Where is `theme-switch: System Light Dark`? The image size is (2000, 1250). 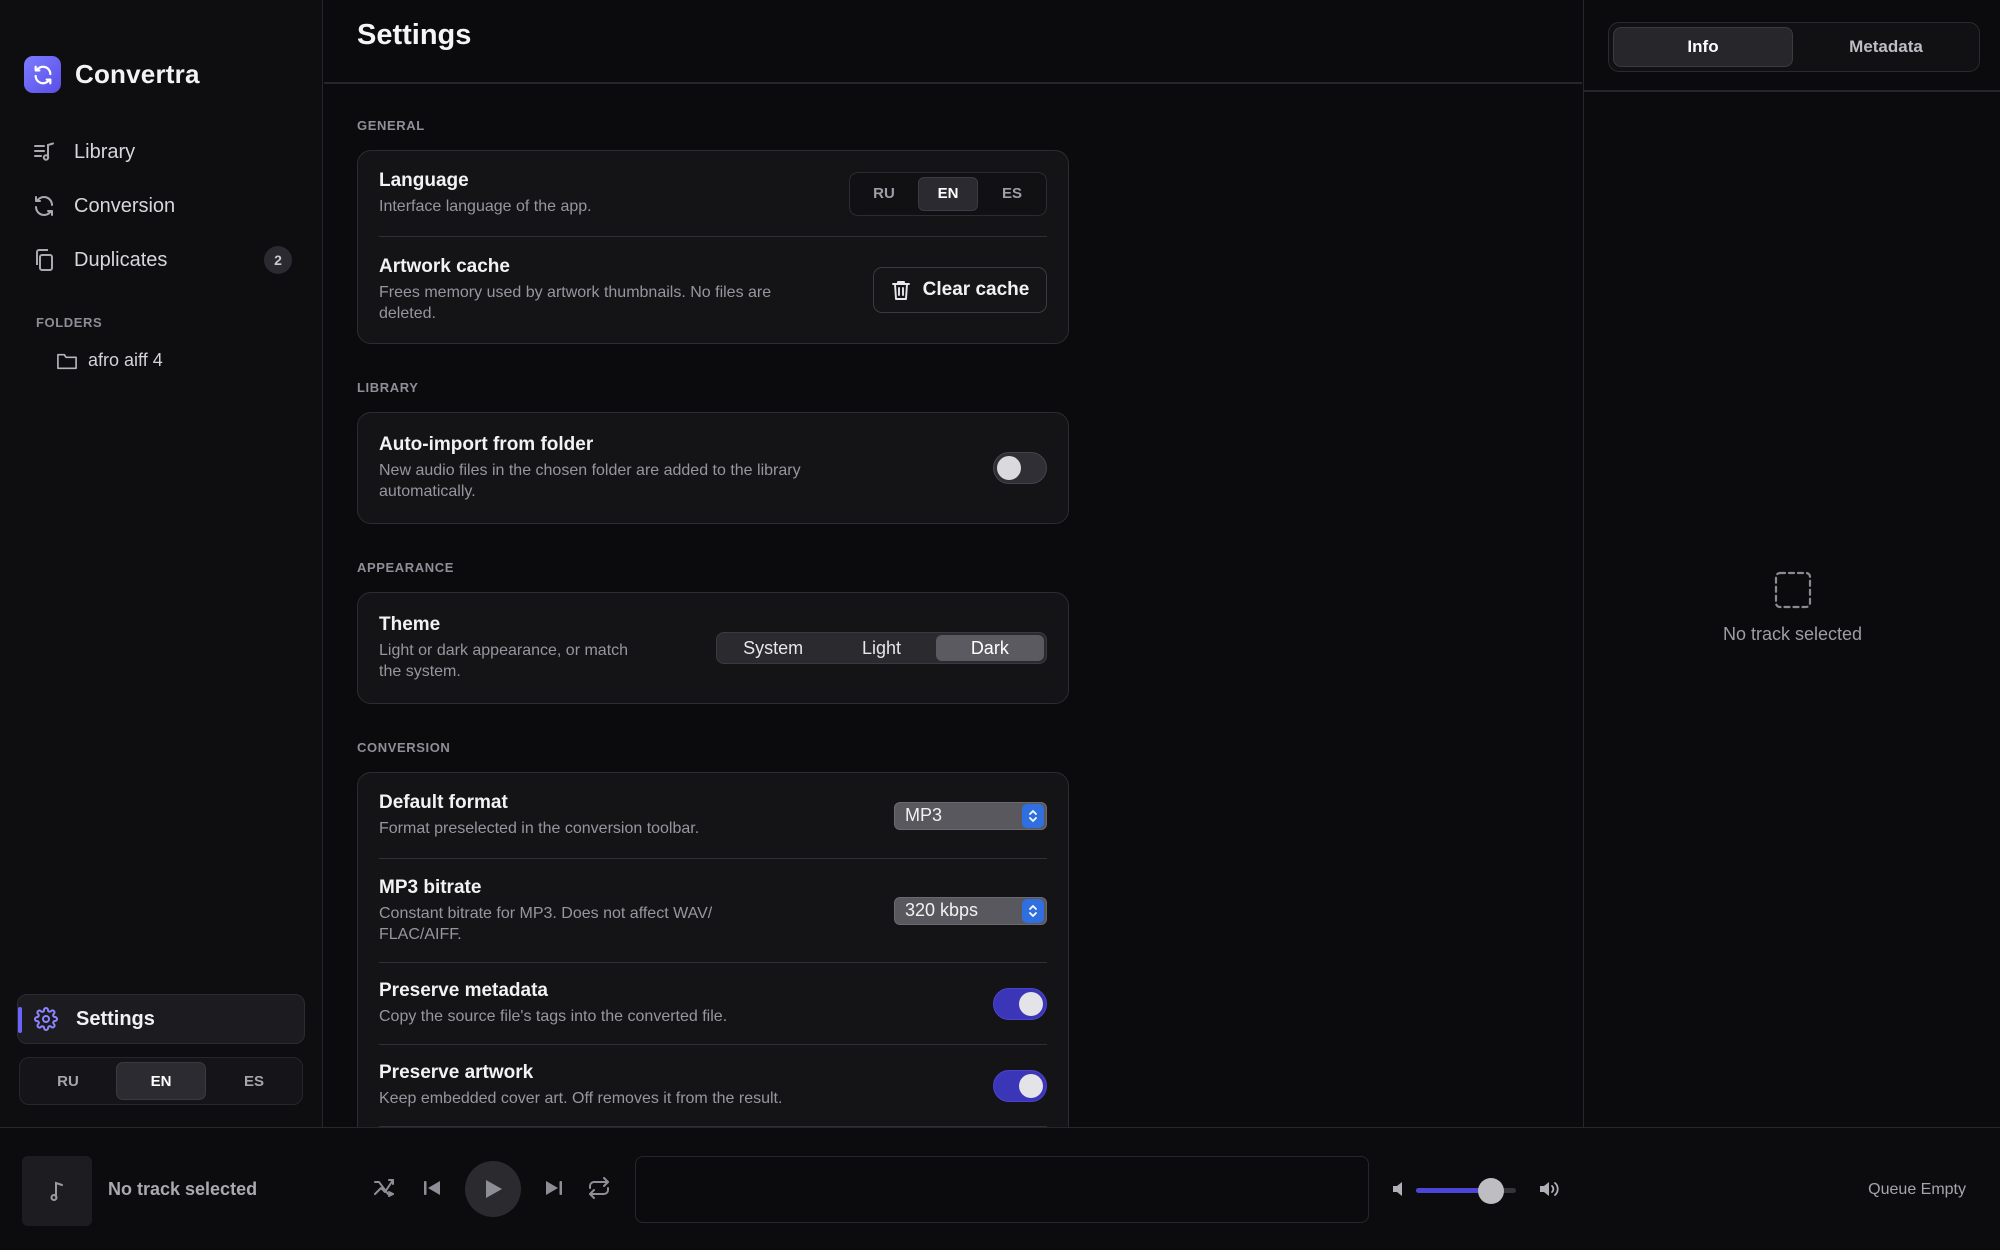 theme-switch: System Light Dark is located at coordinates (881, 648).